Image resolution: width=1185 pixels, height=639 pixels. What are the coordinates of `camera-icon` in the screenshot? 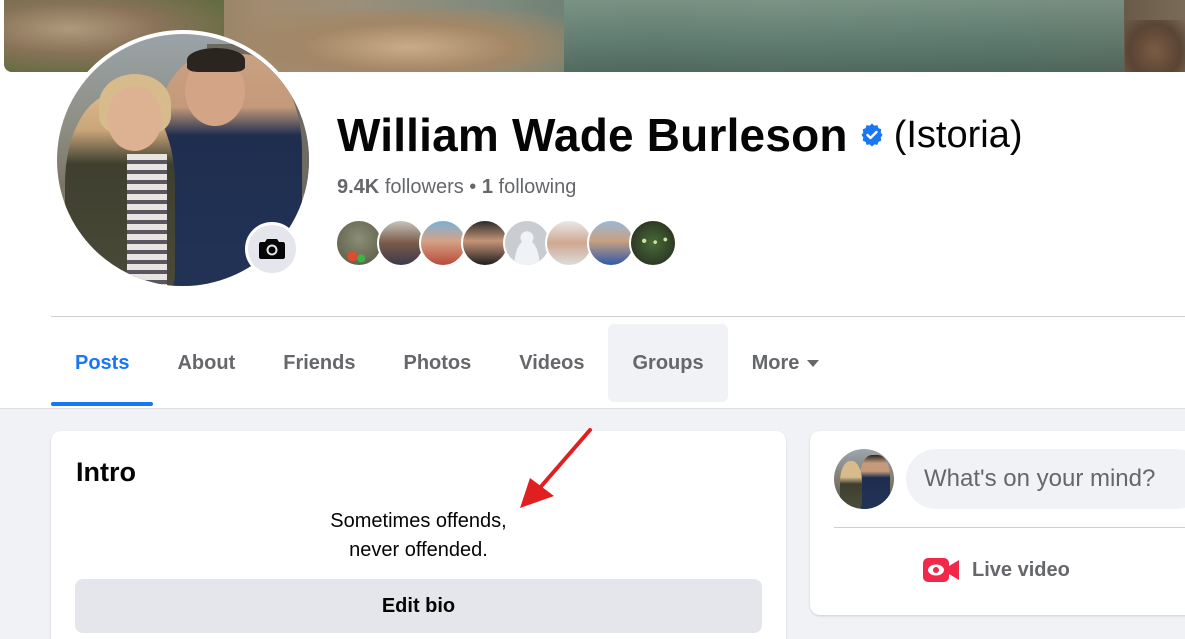 It's located at (272, 249).